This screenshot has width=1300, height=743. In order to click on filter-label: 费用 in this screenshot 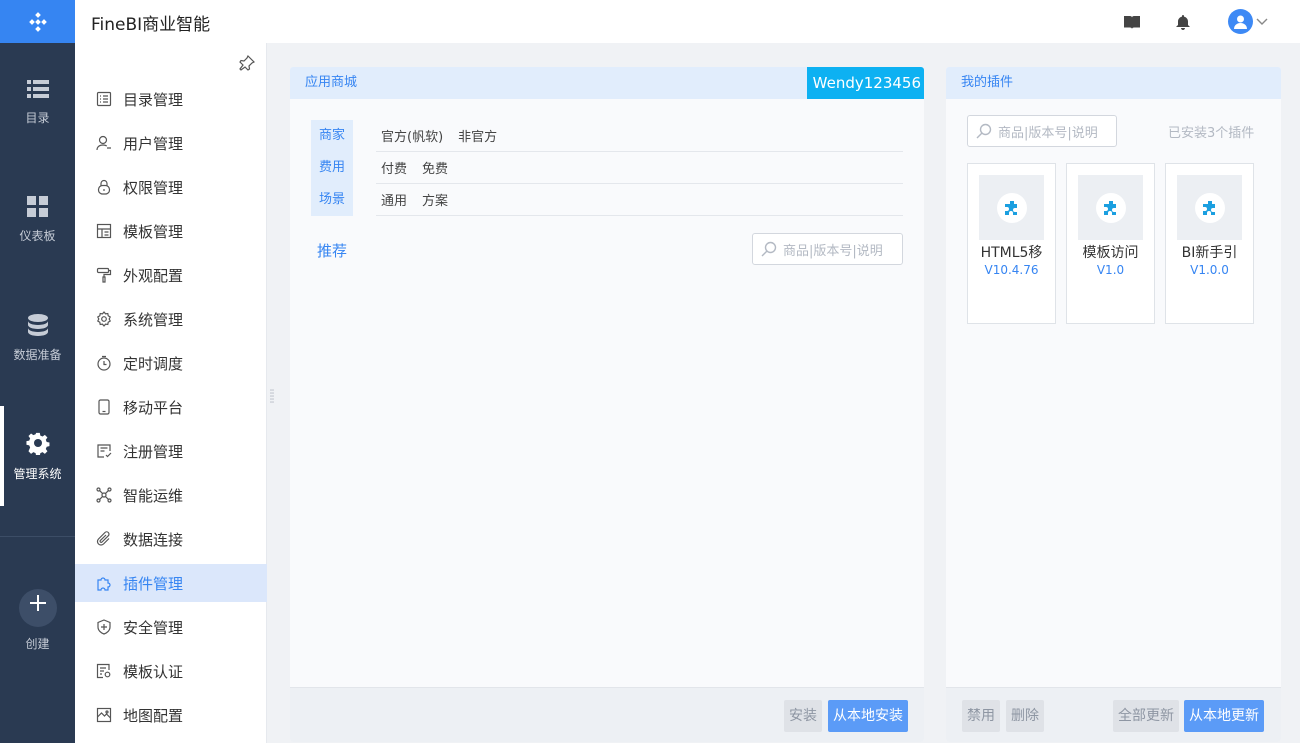, I will do `click(332, 168)`.